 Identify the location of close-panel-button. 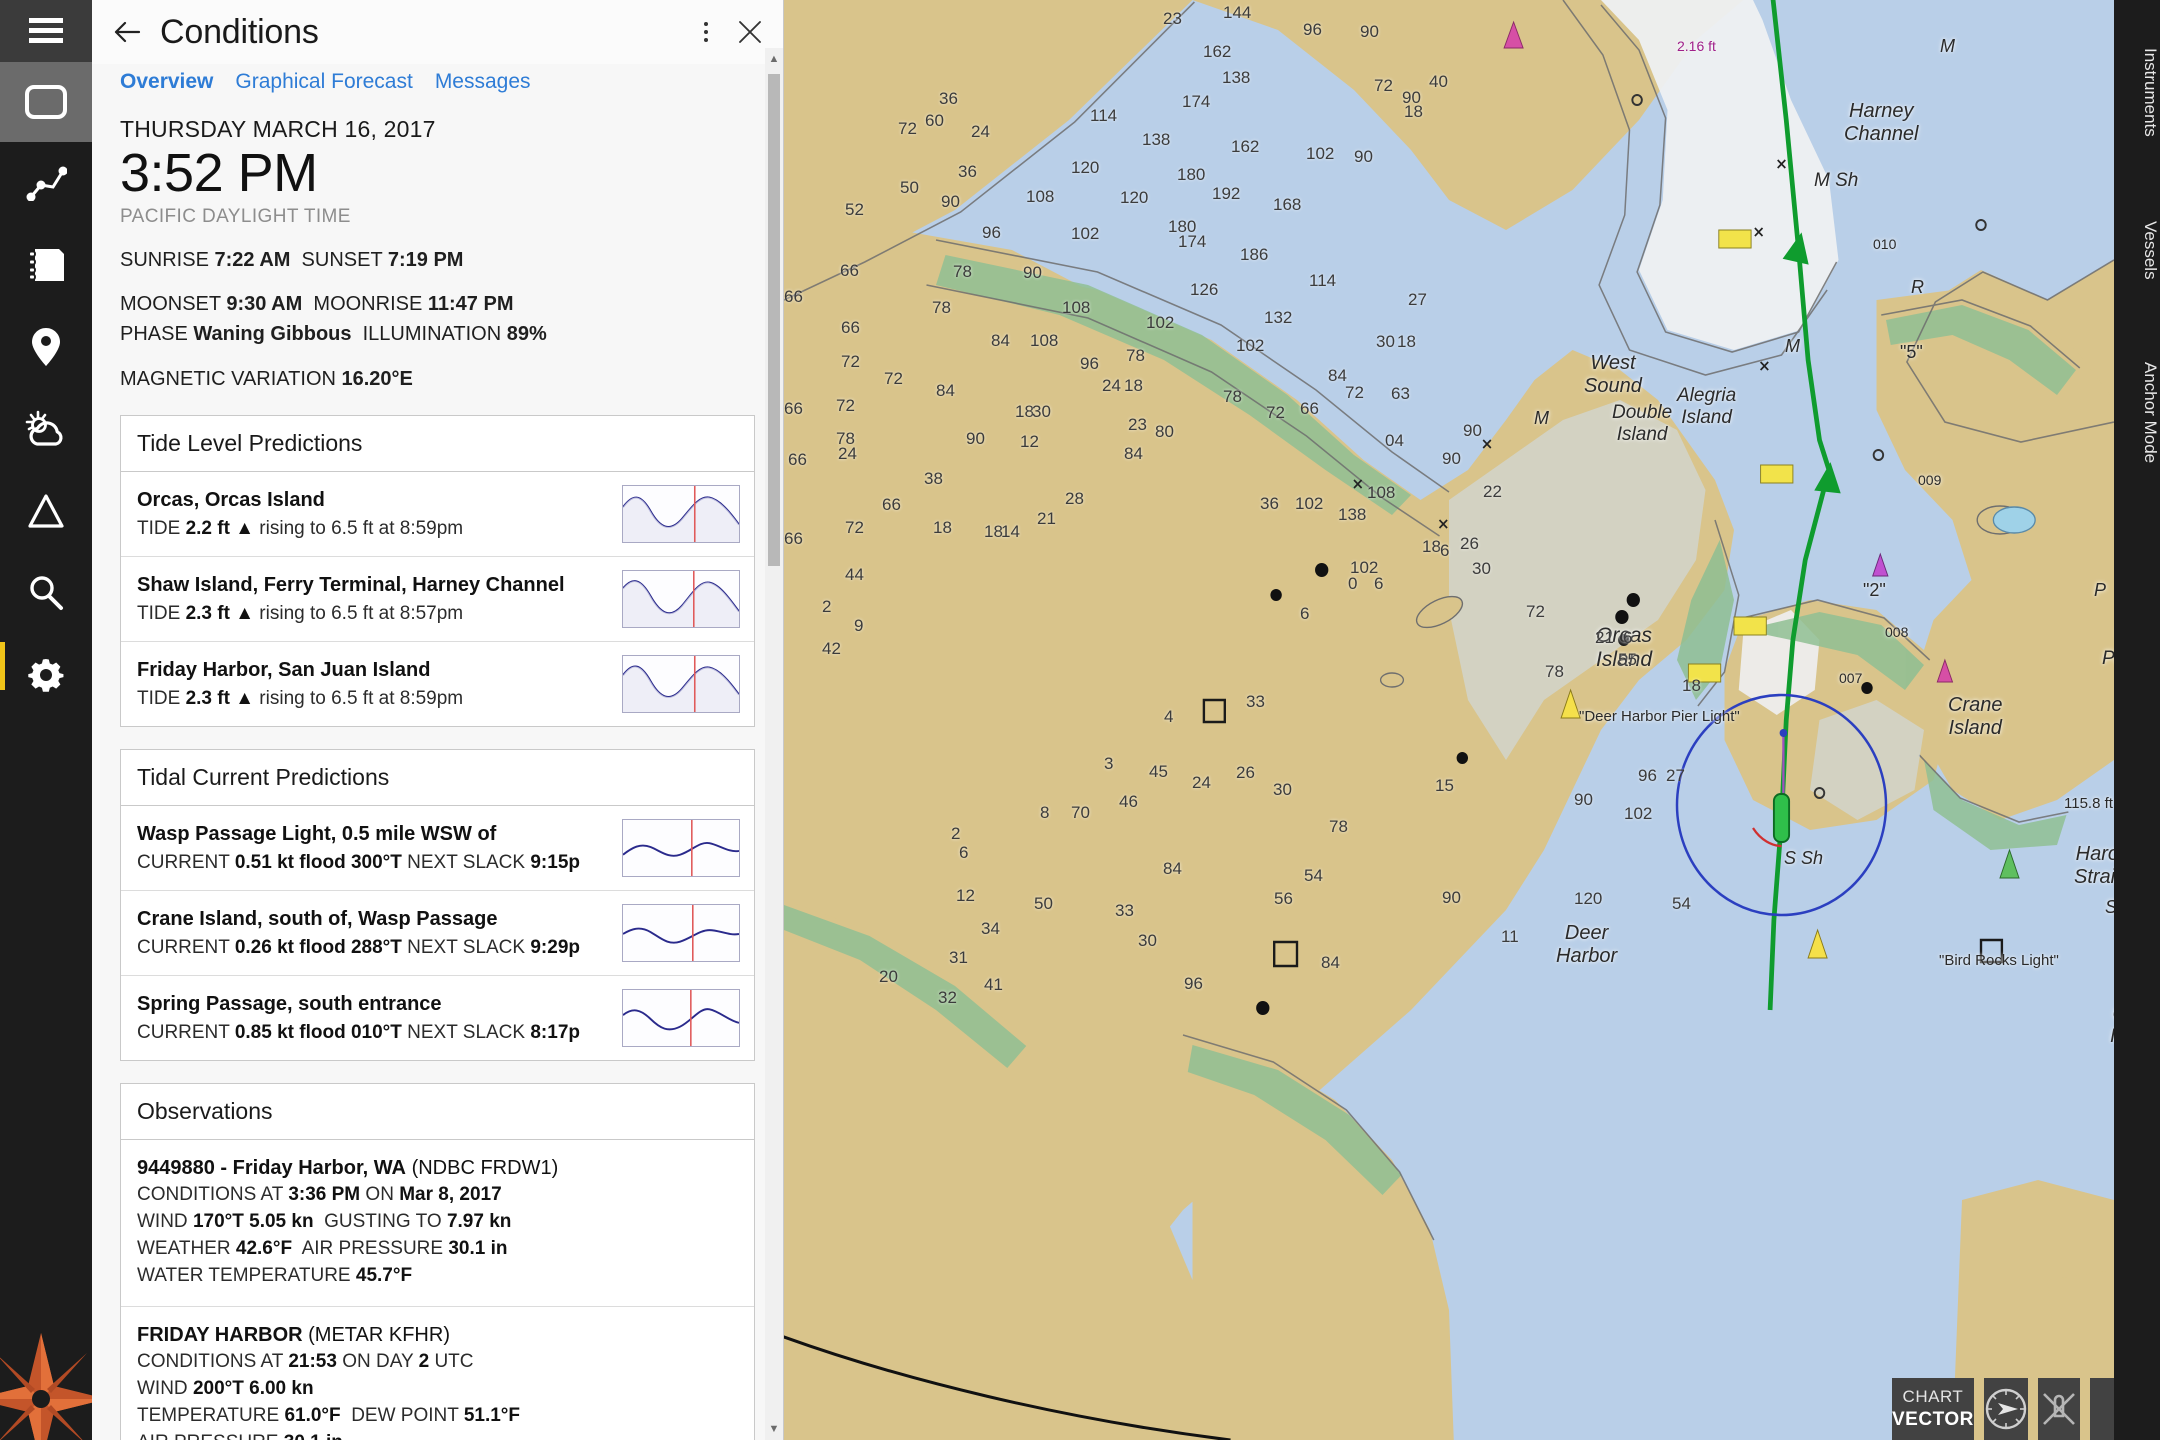
(750, 32).